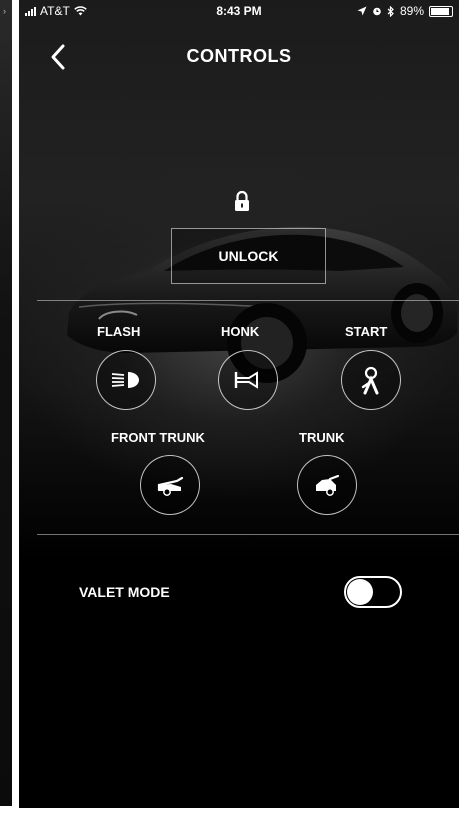  Describe the element at coordinates (239, 56) in the screenshot. I see `page-title: CONTROLS` at that location.